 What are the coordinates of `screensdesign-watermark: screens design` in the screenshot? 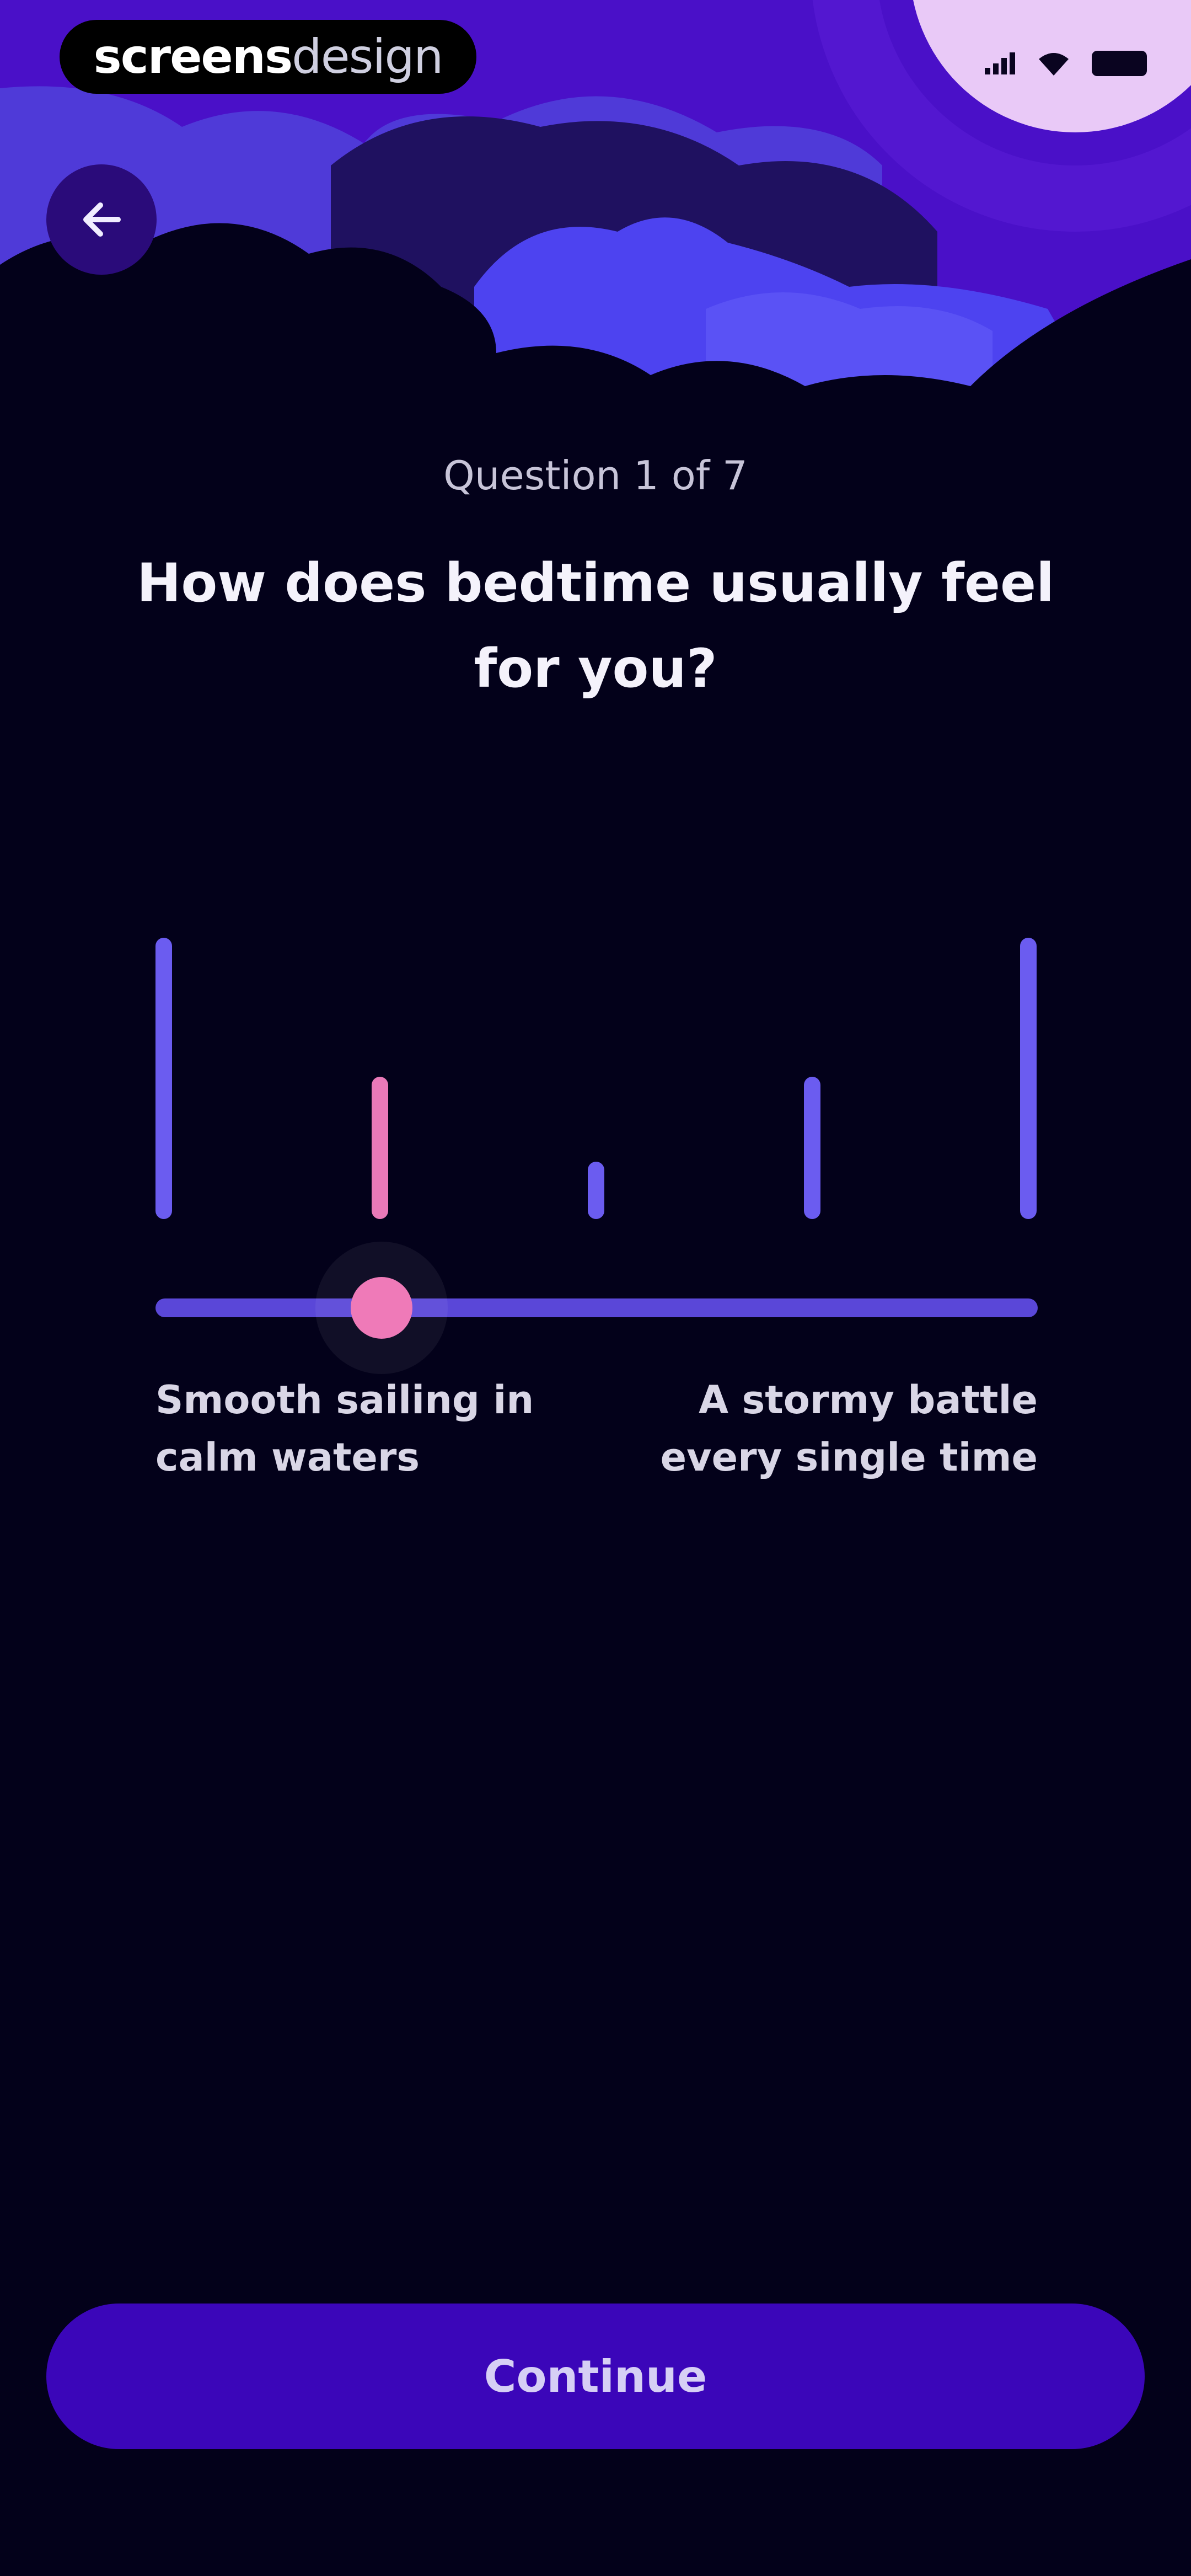 It's located at (268, 57).